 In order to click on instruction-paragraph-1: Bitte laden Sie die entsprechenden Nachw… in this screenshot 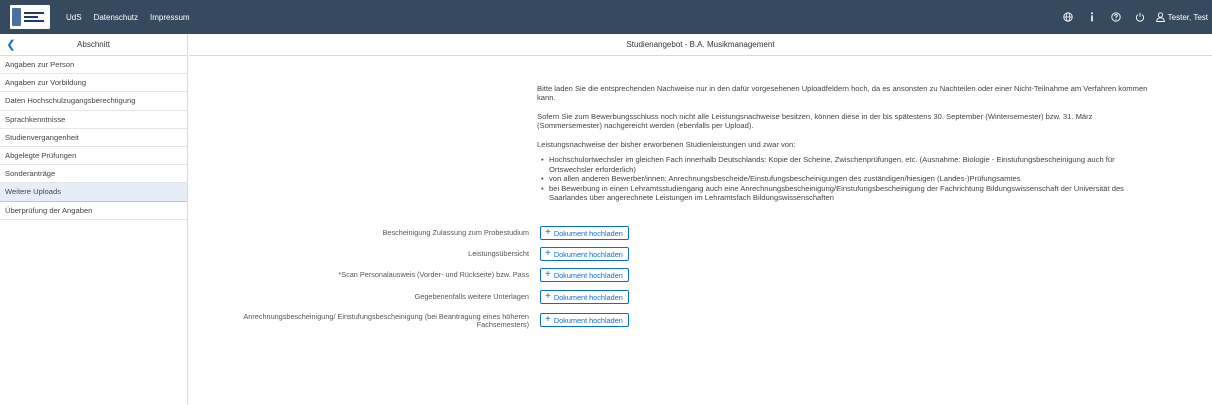, I will do `click(842, 93)`.